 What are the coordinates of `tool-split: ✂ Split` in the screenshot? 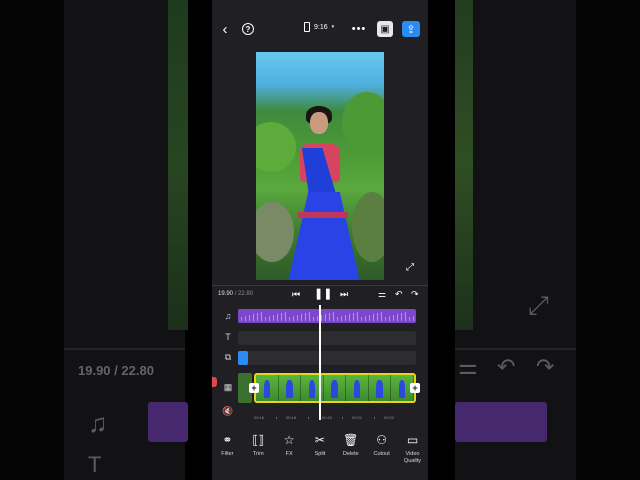 It's located at (320, 452).